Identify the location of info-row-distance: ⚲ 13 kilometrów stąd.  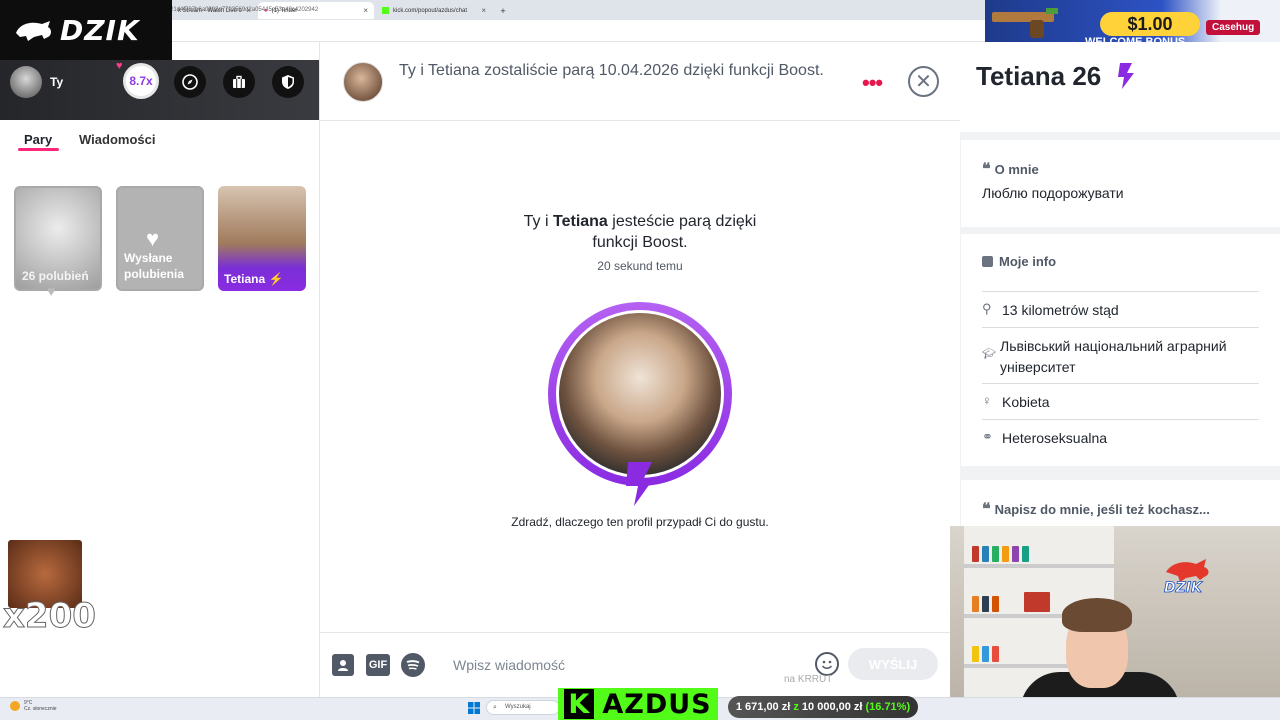
(1120, 310).